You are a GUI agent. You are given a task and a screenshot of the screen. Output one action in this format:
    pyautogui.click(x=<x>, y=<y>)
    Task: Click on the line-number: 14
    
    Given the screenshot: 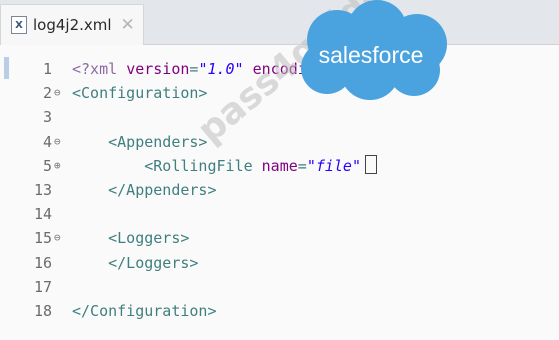 What is the action you would take?
    pyautogui.click(x=42, y=214)
    